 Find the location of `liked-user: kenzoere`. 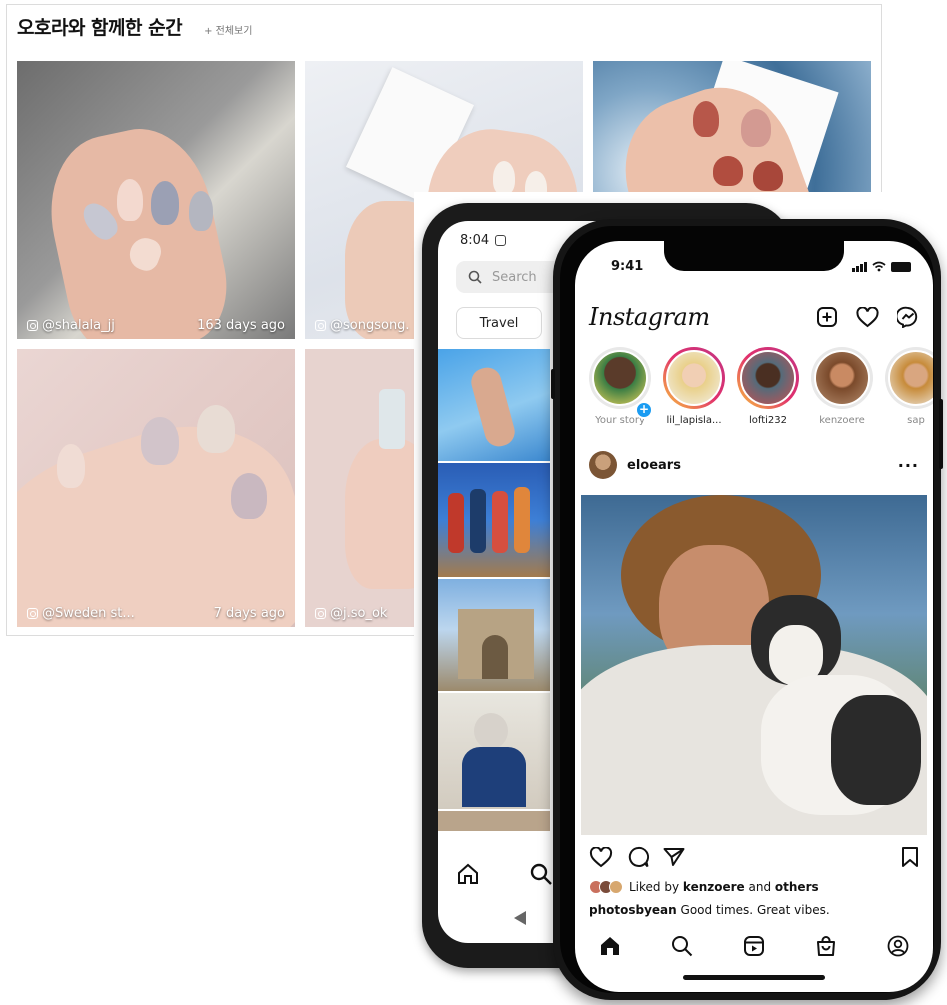

liked-user: kenzoere is located at coordinates (714, 887).